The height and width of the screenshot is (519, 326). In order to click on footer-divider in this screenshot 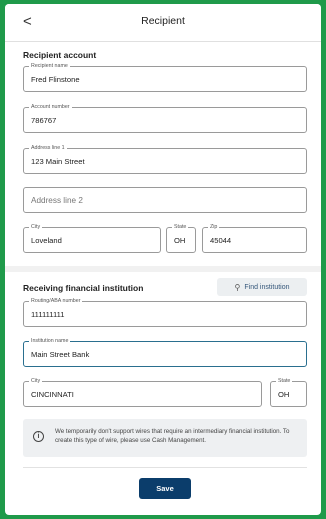, I will do `click(165, 467)`.